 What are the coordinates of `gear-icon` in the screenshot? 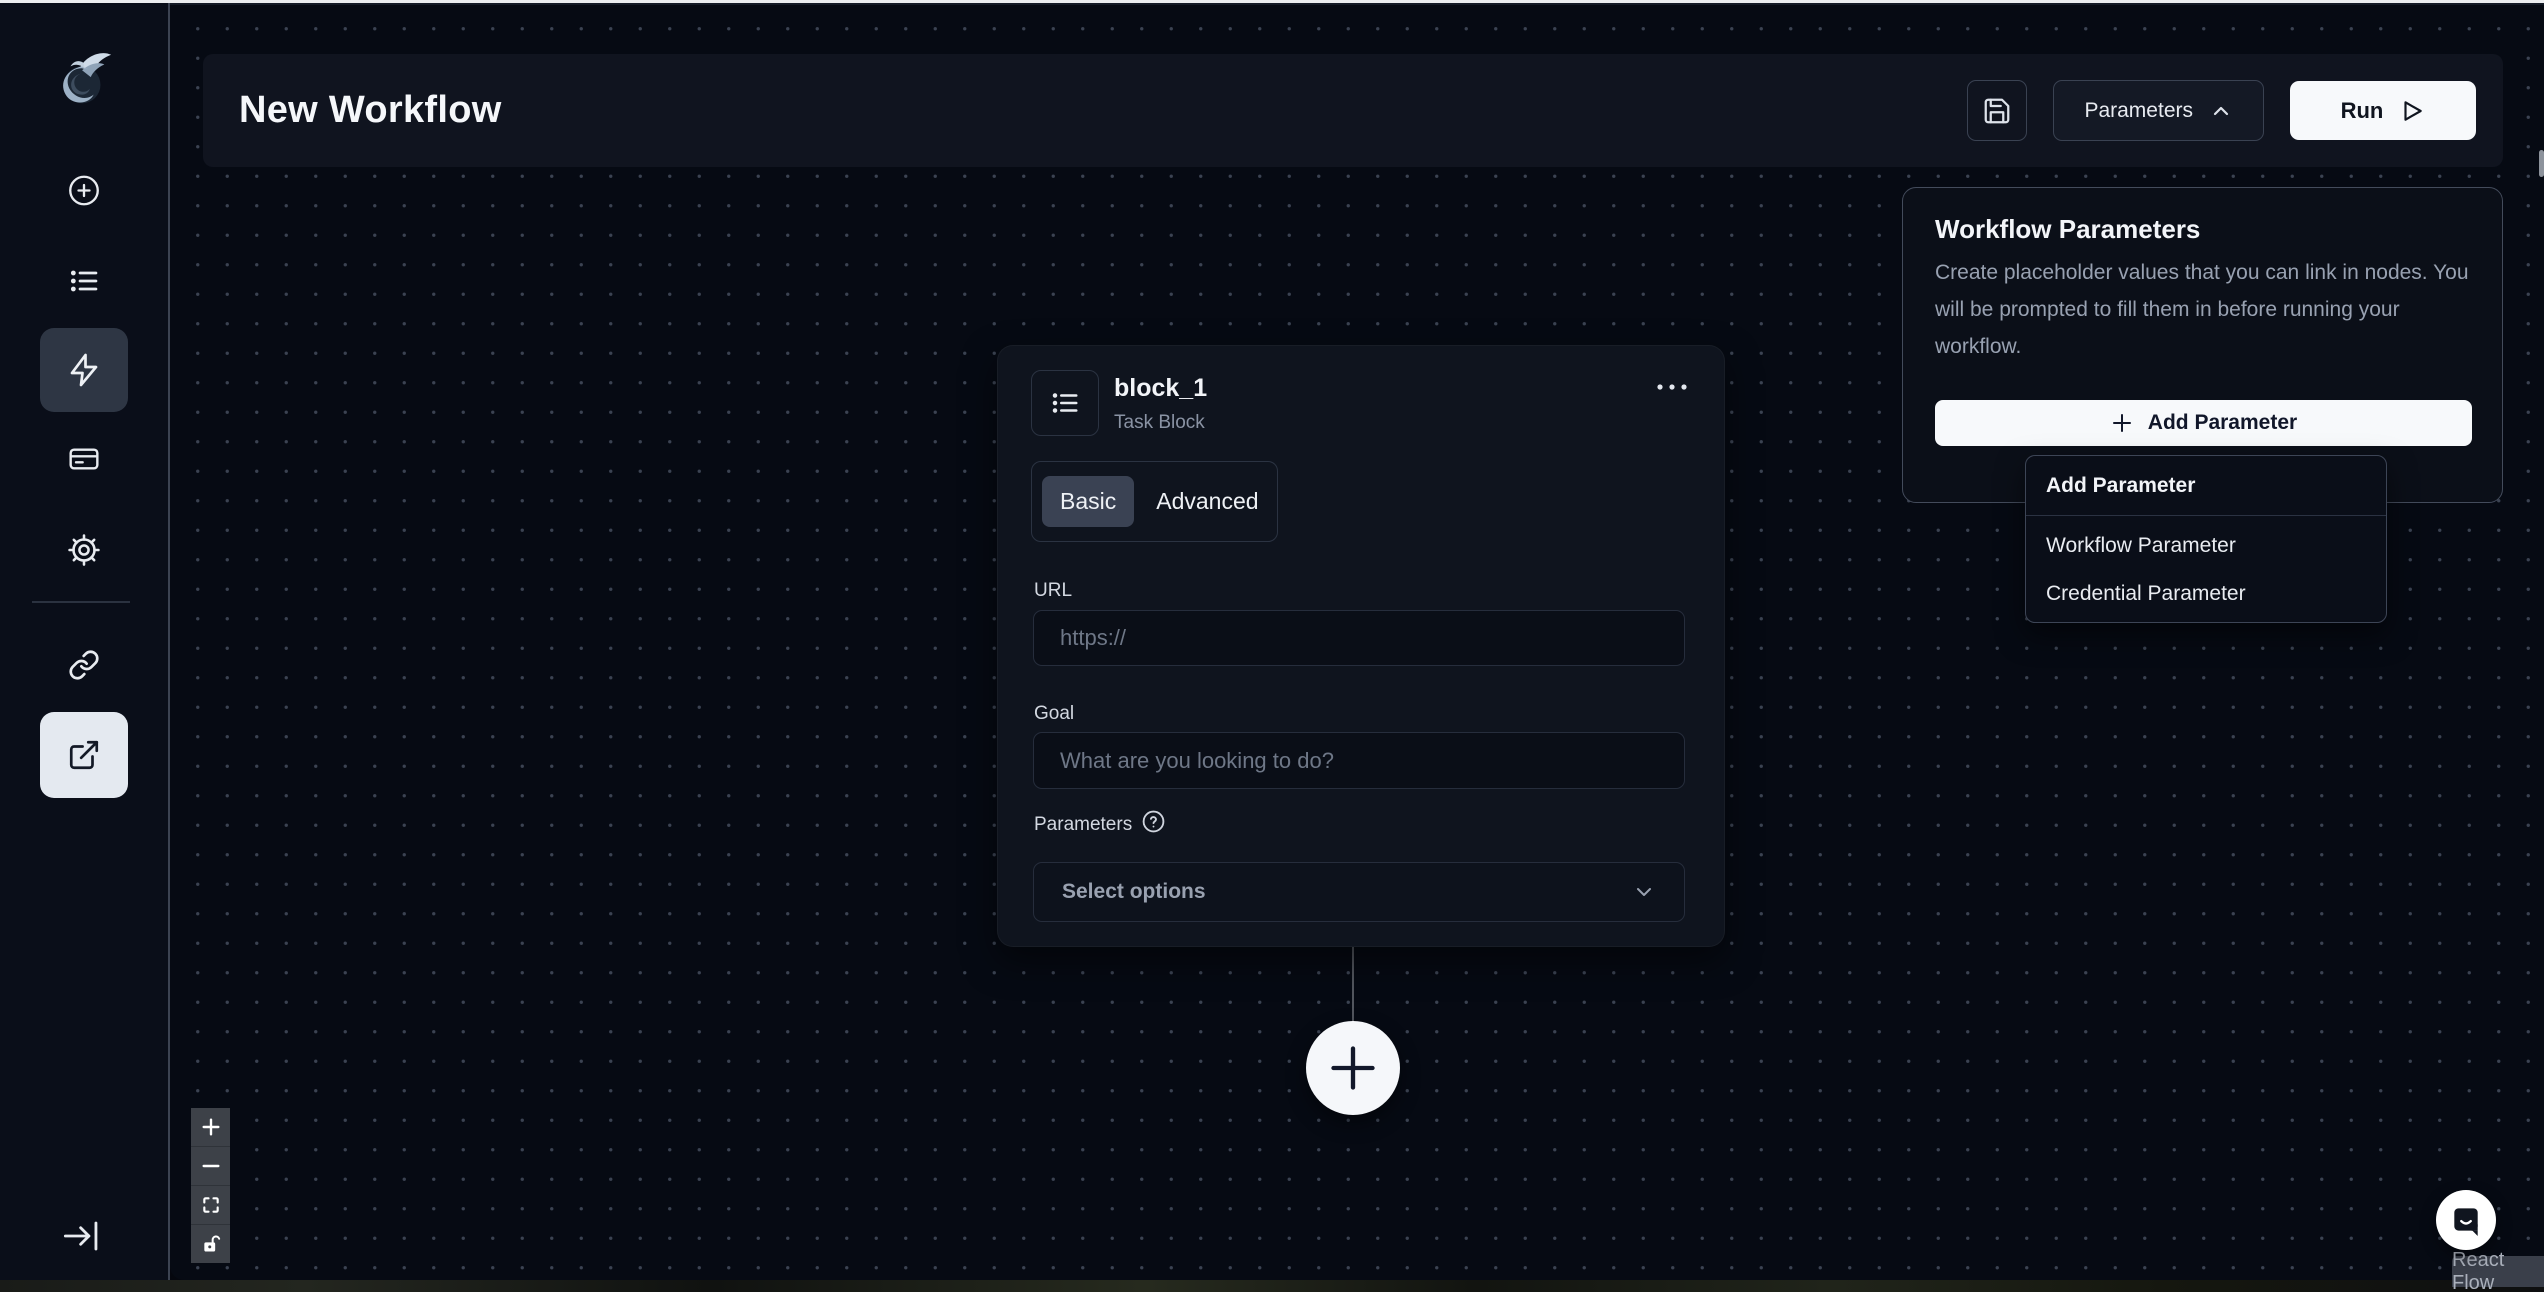 It's located at (84, 550).